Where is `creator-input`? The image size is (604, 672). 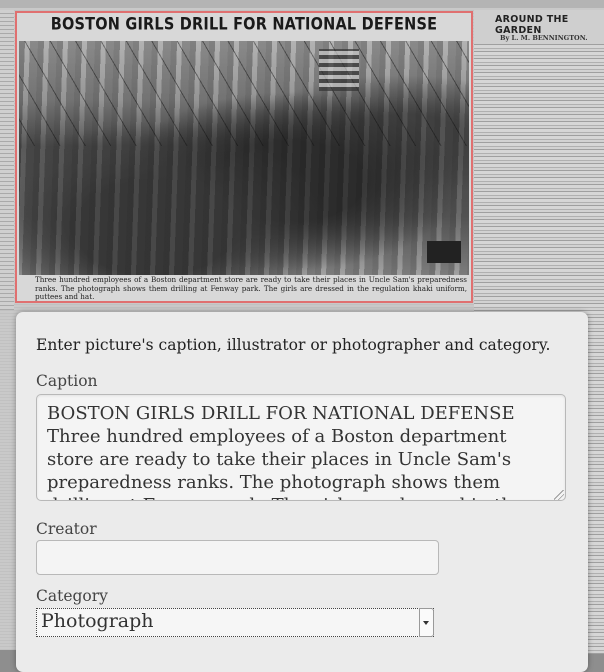 creator-input is located at coordinates (237, 557).